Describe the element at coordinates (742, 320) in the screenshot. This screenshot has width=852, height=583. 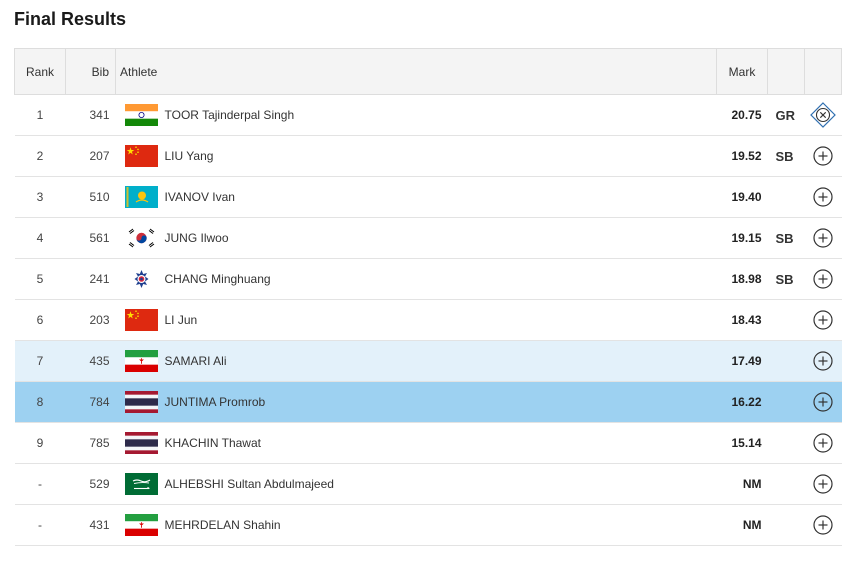
I see `mark-cell: 18.43` at that location.